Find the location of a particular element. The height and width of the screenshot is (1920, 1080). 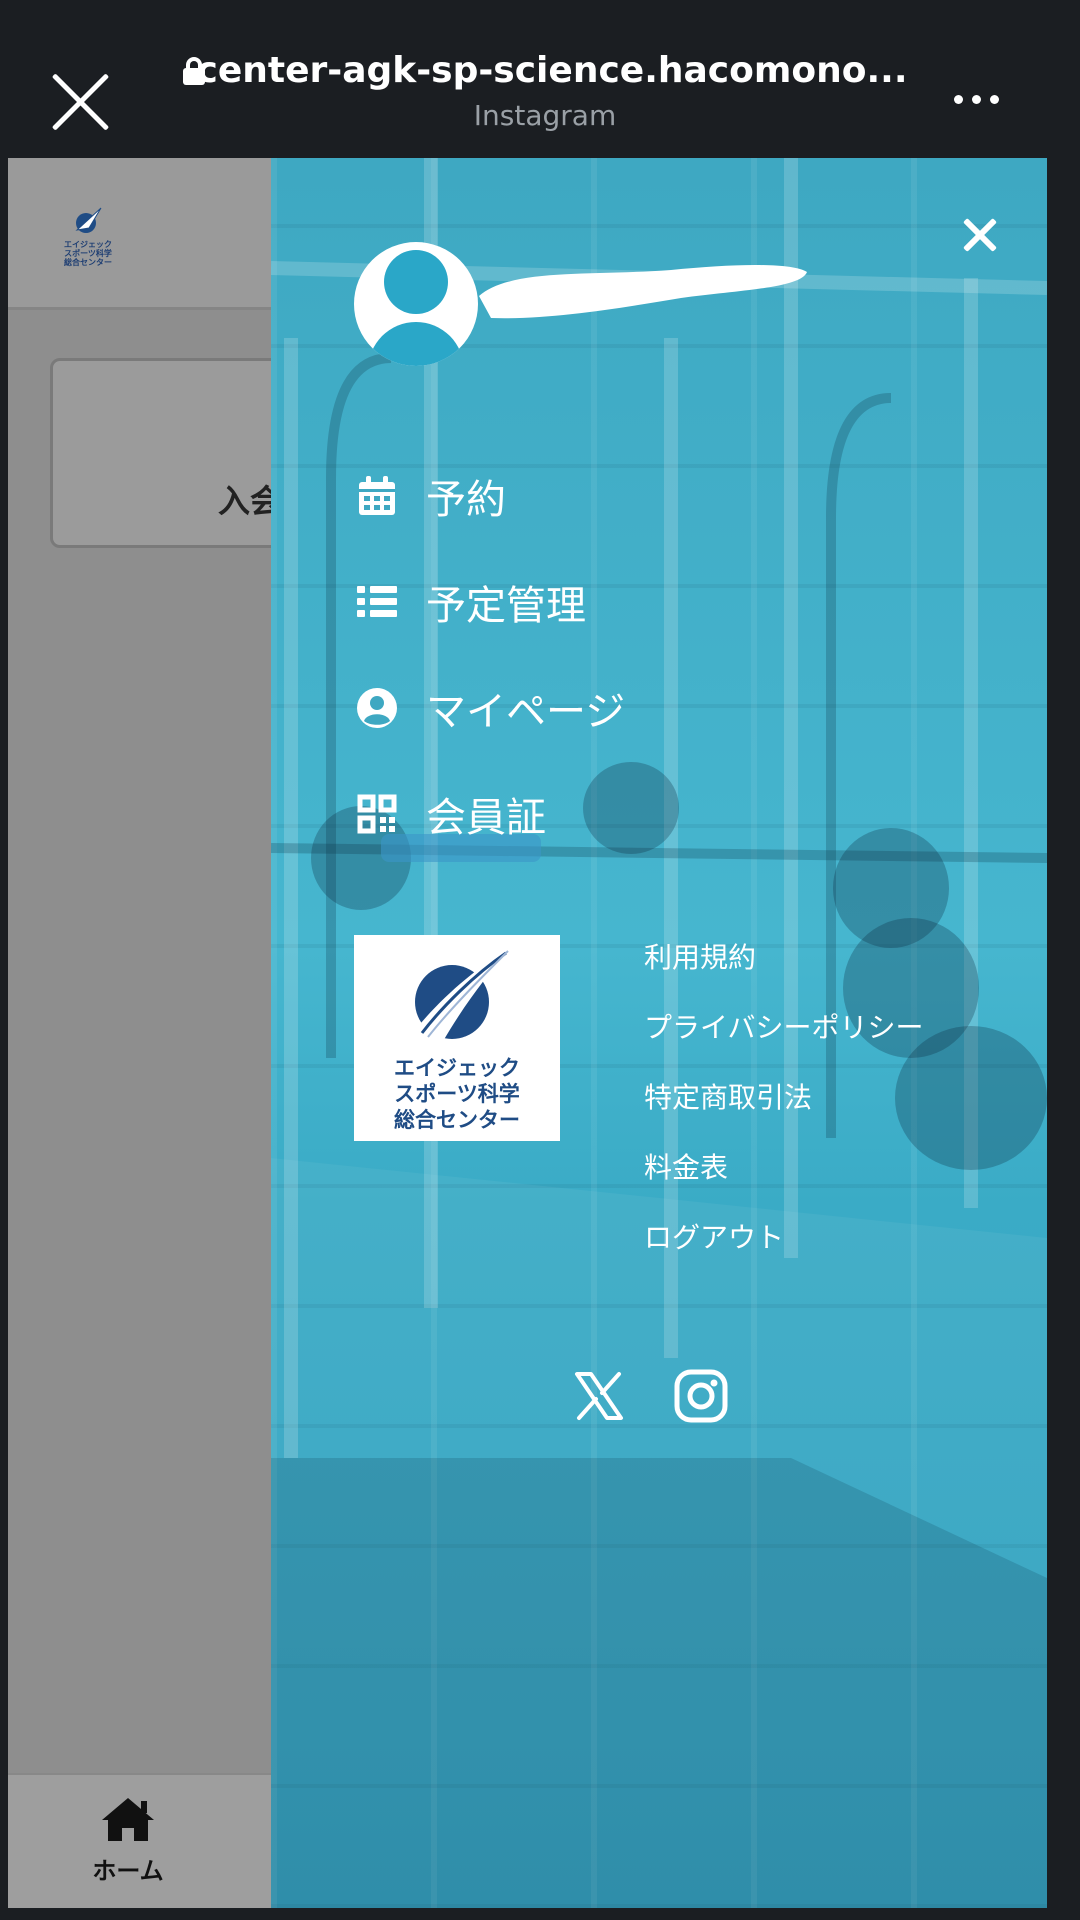

redacted-username is located at coordinates (643, 292).